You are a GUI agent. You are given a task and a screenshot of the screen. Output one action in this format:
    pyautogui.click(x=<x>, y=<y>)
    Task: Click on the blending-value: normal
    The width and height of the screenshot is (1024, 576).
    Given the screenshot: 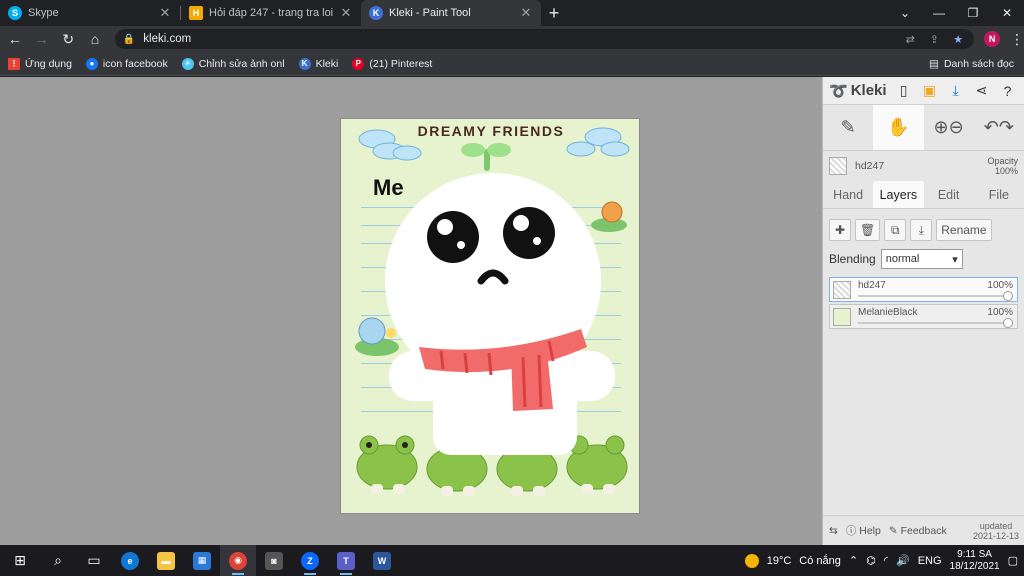 What is the action you would take?
    pyautogui.click(x=902, y=259)
    